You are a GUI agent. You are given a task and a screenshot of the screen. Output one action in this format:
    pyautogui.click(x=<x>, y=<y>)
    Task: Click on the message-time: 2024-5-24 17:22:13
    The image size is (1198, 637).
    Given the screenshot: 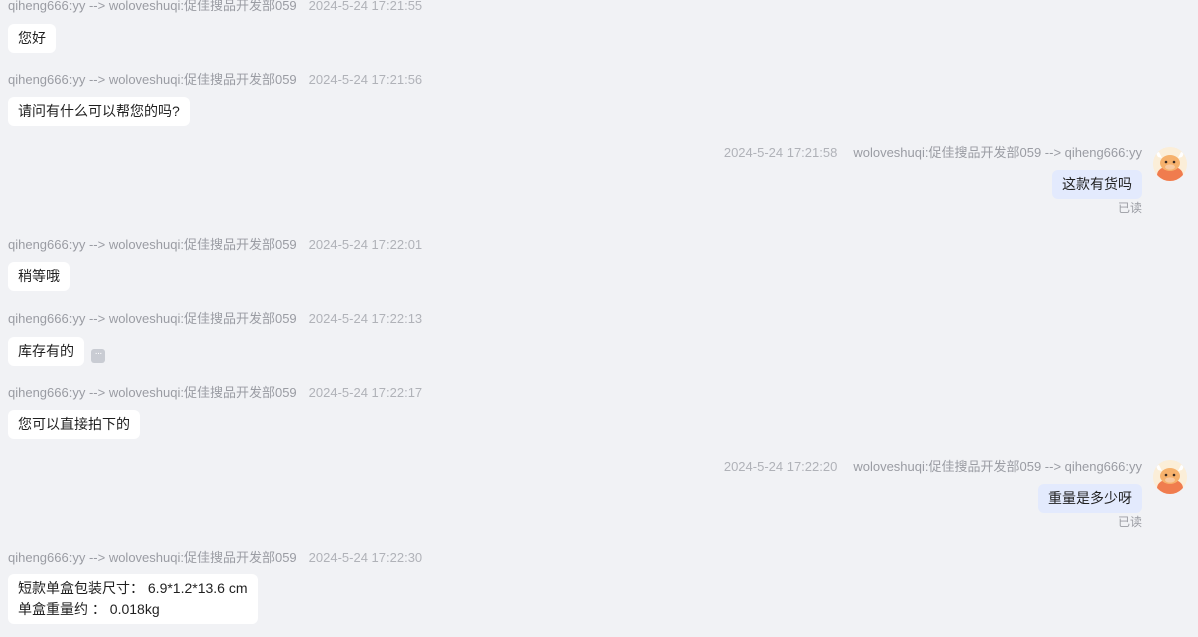 What is the action you would take?
    pyautogui.click(x=365, y=318)
    